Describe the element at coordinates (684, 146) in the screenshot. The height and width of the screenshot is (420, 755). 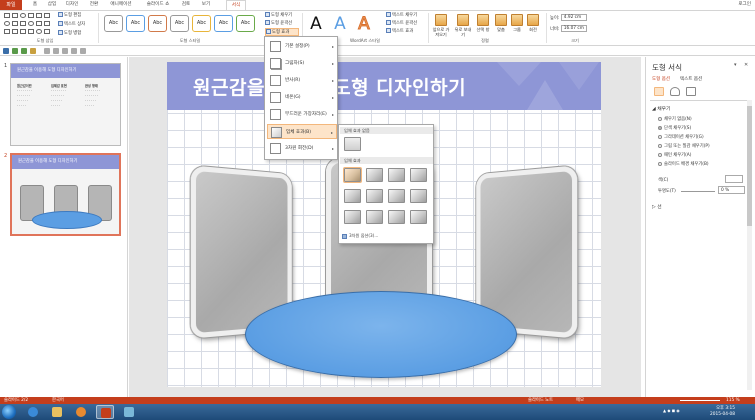
I see `fill-picture-radio: 그림 또는 질감 채우기(P)` at that location.